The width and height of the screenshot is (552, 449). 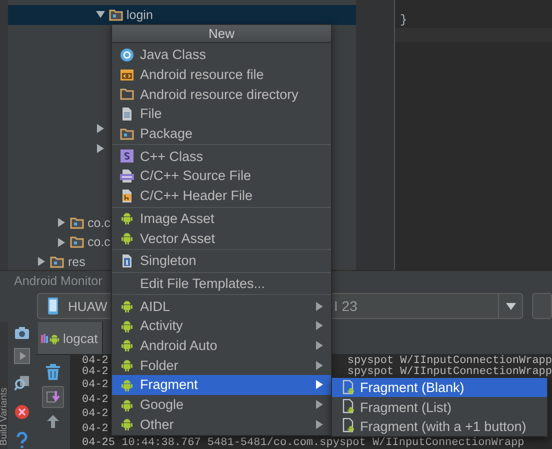 What do you see at coordinates (403, 20) in the screenshot?
I see `code-line: }` at bounding box center [403, 20].